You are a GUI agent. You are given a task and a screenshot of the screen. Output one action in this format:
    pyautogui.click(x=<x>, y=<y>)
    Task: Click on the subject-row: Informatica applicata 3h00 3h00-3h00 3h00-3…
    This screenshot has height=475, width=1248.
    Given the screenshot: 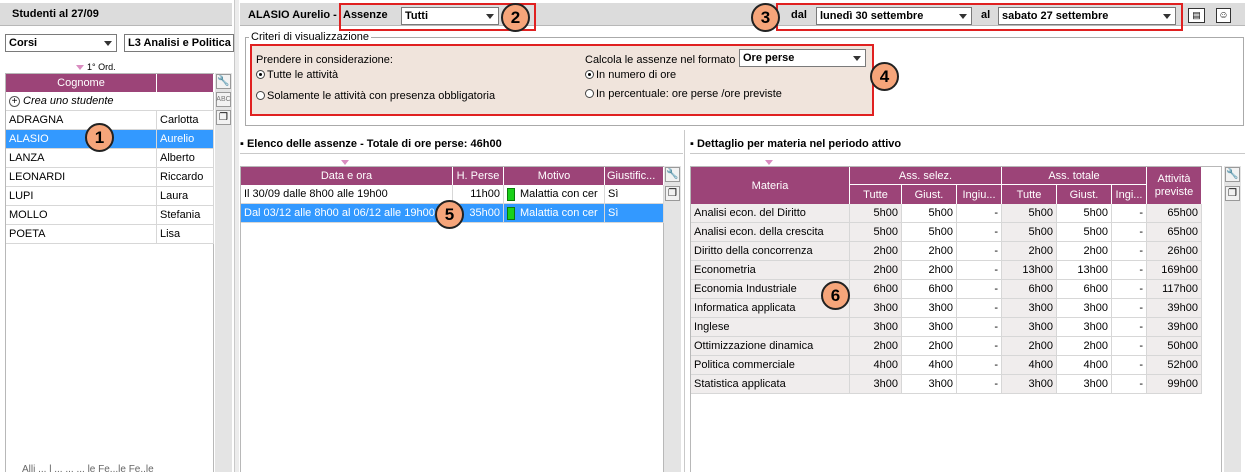 What is the action you would take?
    pyautogui.click(x=946, y=308)
    